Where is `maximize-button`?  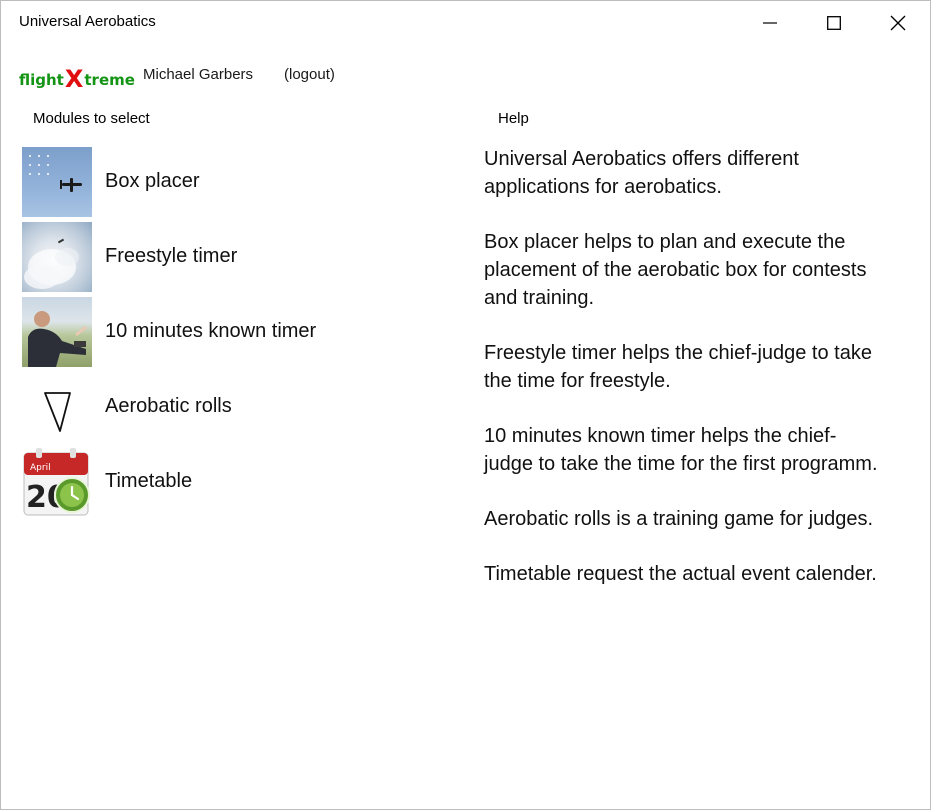
maximize-button is located at coordinates (834, 23).